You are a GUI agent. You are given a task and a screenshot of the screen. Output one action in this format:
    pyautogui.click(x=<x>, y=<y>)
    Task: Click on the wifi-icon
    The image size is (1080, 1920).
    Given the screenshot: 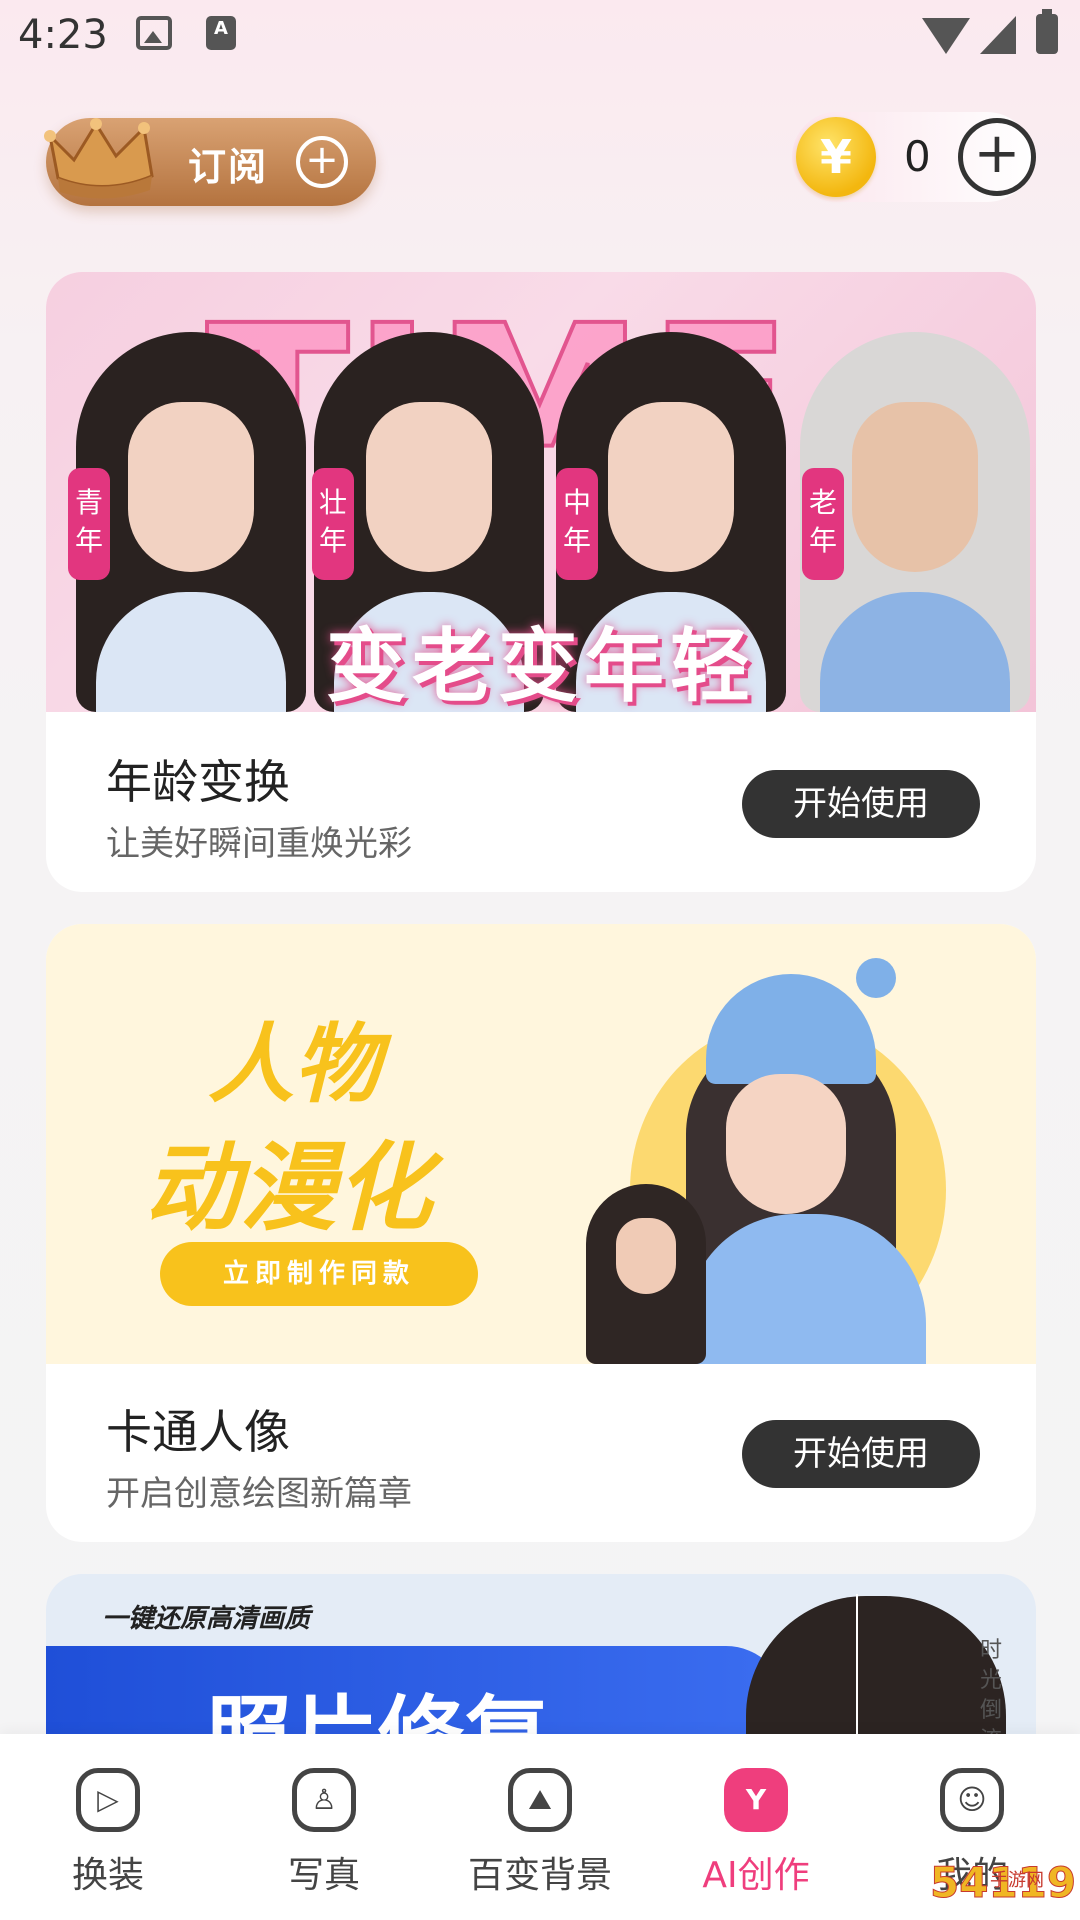 What is the action you would take?
    pyautogui.click(x=946, y=36)
    